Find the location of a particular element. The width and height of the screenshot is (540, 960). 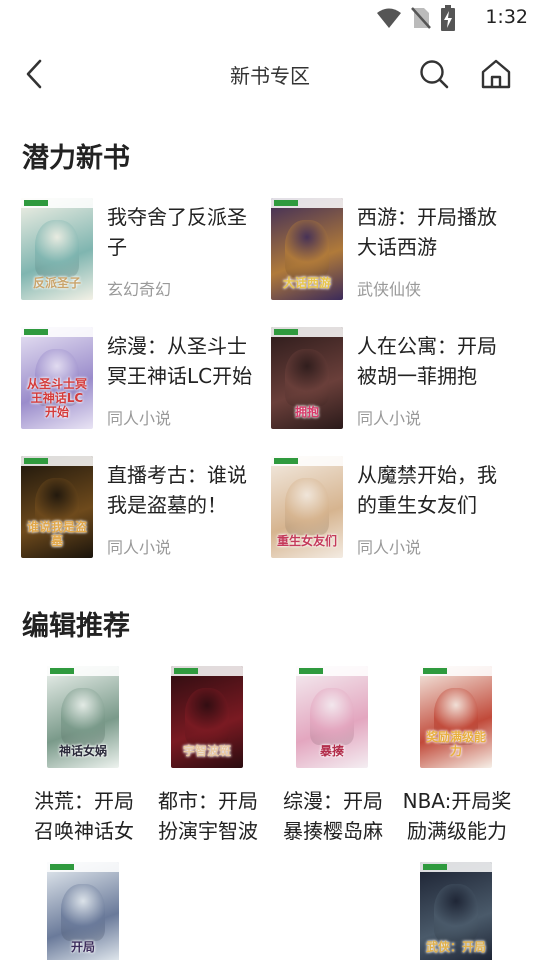

book-title: 人在公寓：开局被胡一菲拥抱 is located at coordinates (427, 361).